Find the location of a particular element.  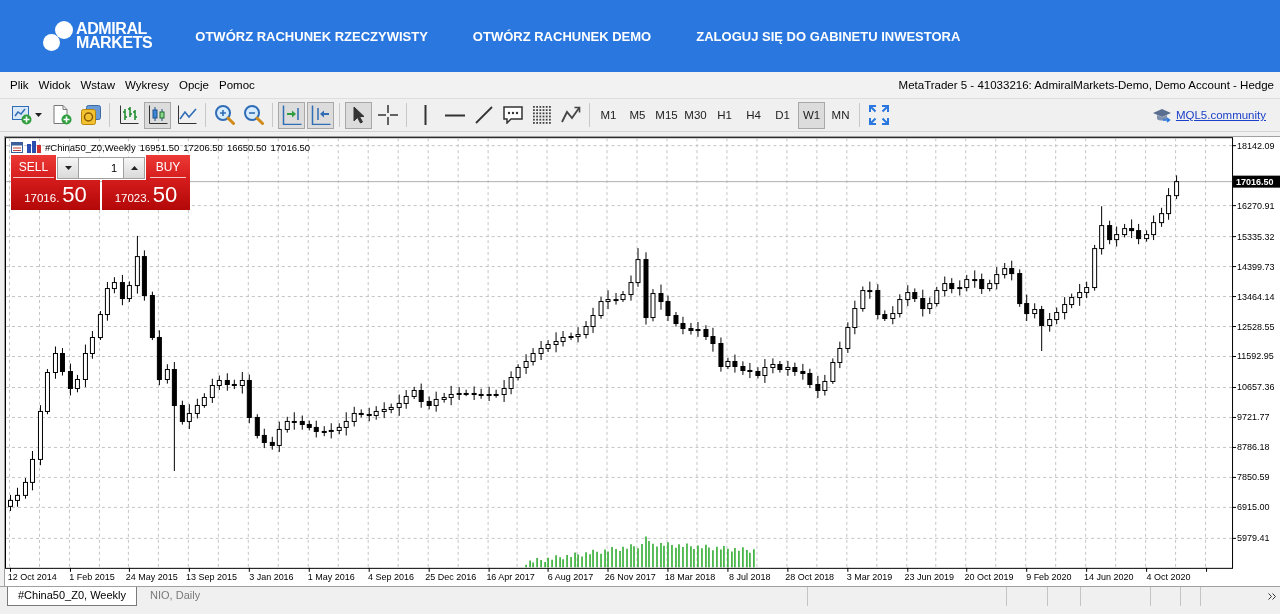

y-tick-label: 8786.18 is located at coordinates (1253, 447).